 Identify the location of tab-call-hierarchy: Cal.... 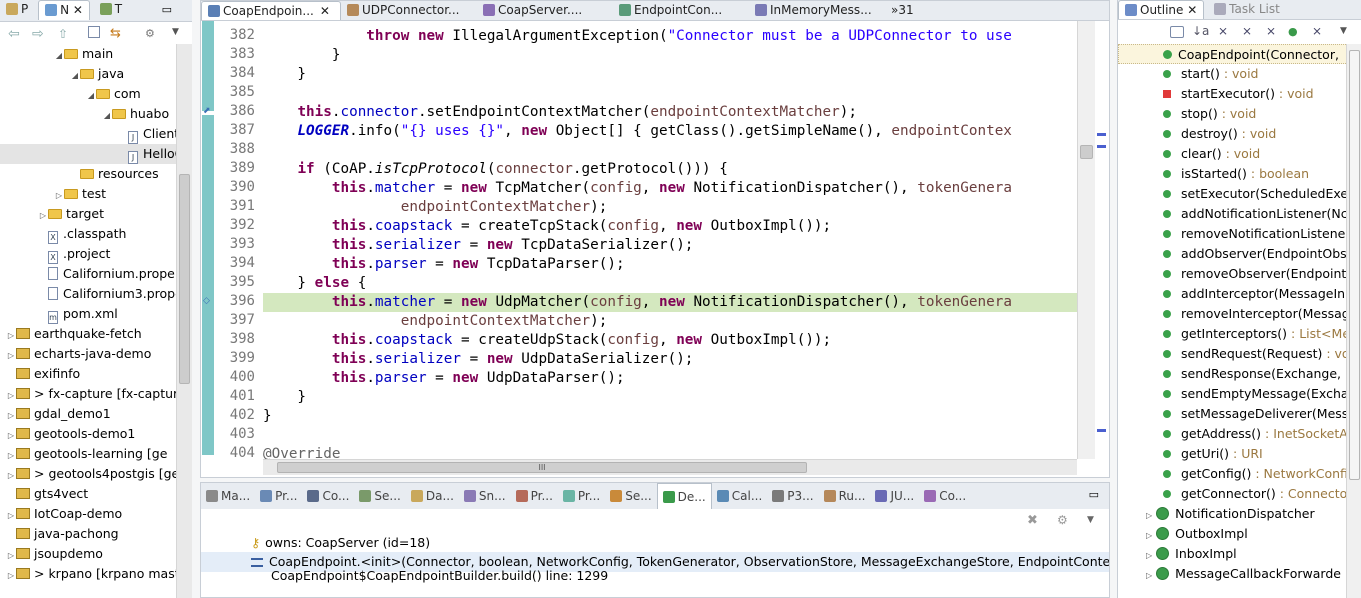
(740, 496).